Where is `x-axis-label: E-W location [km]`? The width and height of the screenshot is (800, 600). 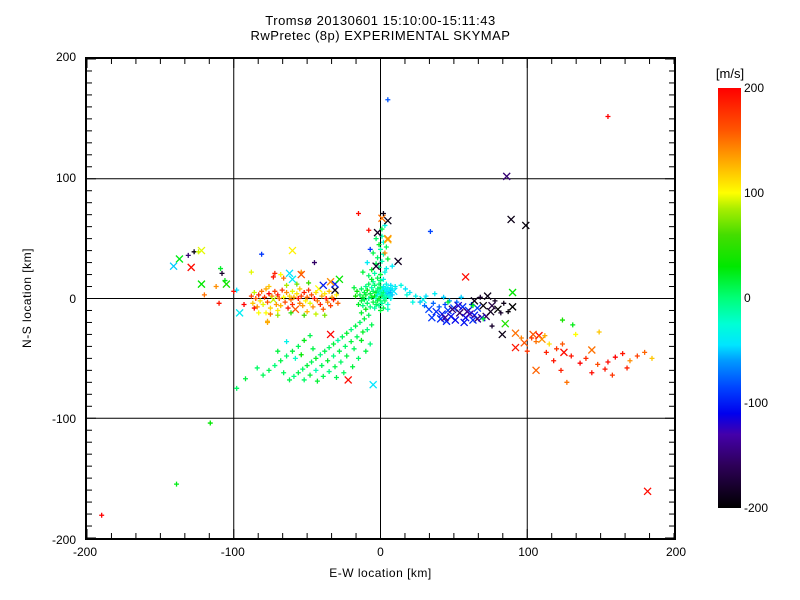
x-axis-label: E-W location [km] is located at coordinates (380, 573).